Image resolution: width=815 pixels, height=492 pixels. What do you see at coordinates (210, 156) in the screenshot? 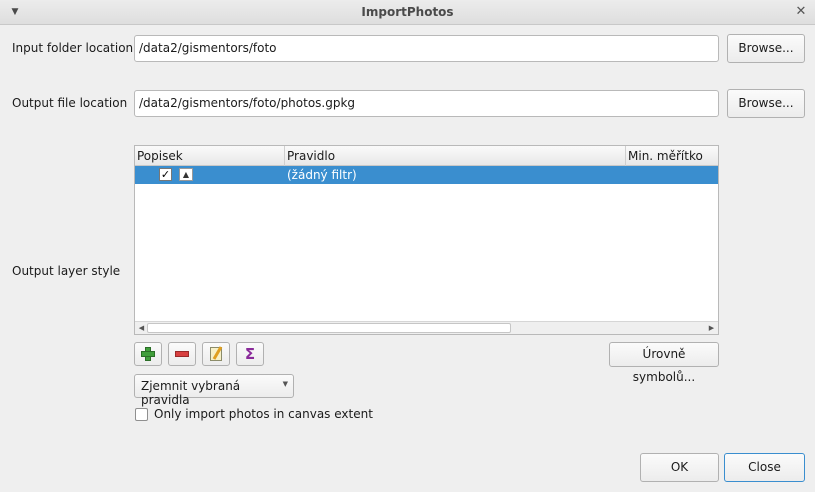
I see `column-header-label: Popisek` at bounding box center [210, 156].